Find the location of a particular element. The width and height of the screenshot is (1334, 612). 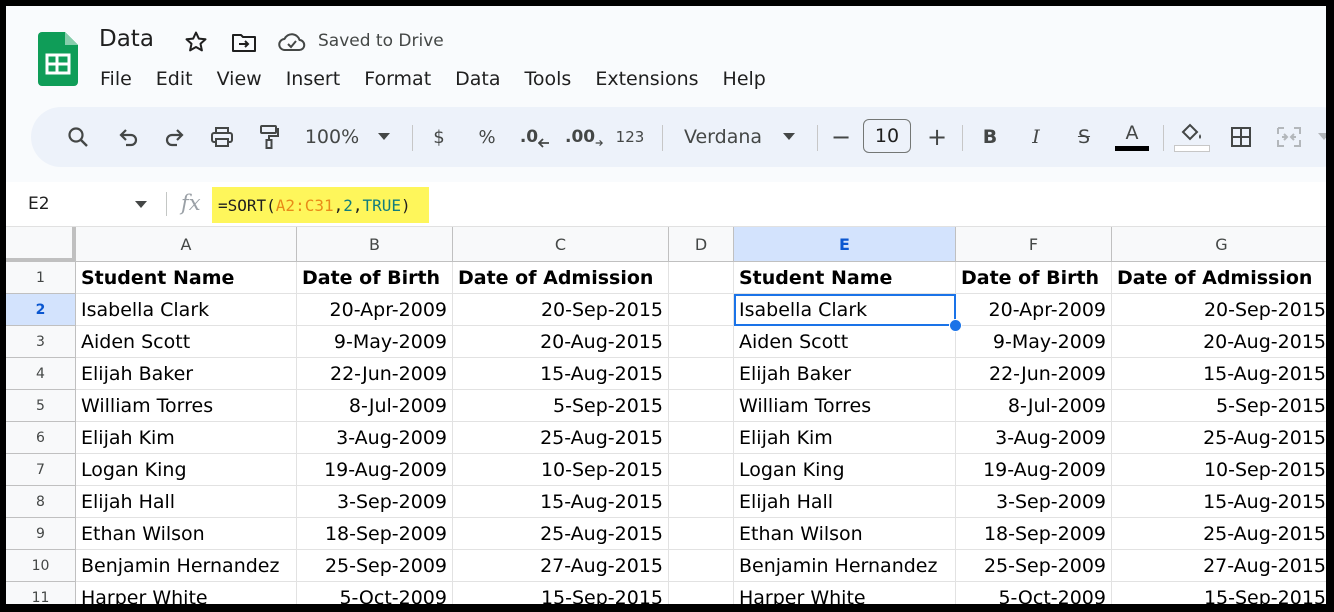

zoom-select: 100% is located at coordinates (332, 137).